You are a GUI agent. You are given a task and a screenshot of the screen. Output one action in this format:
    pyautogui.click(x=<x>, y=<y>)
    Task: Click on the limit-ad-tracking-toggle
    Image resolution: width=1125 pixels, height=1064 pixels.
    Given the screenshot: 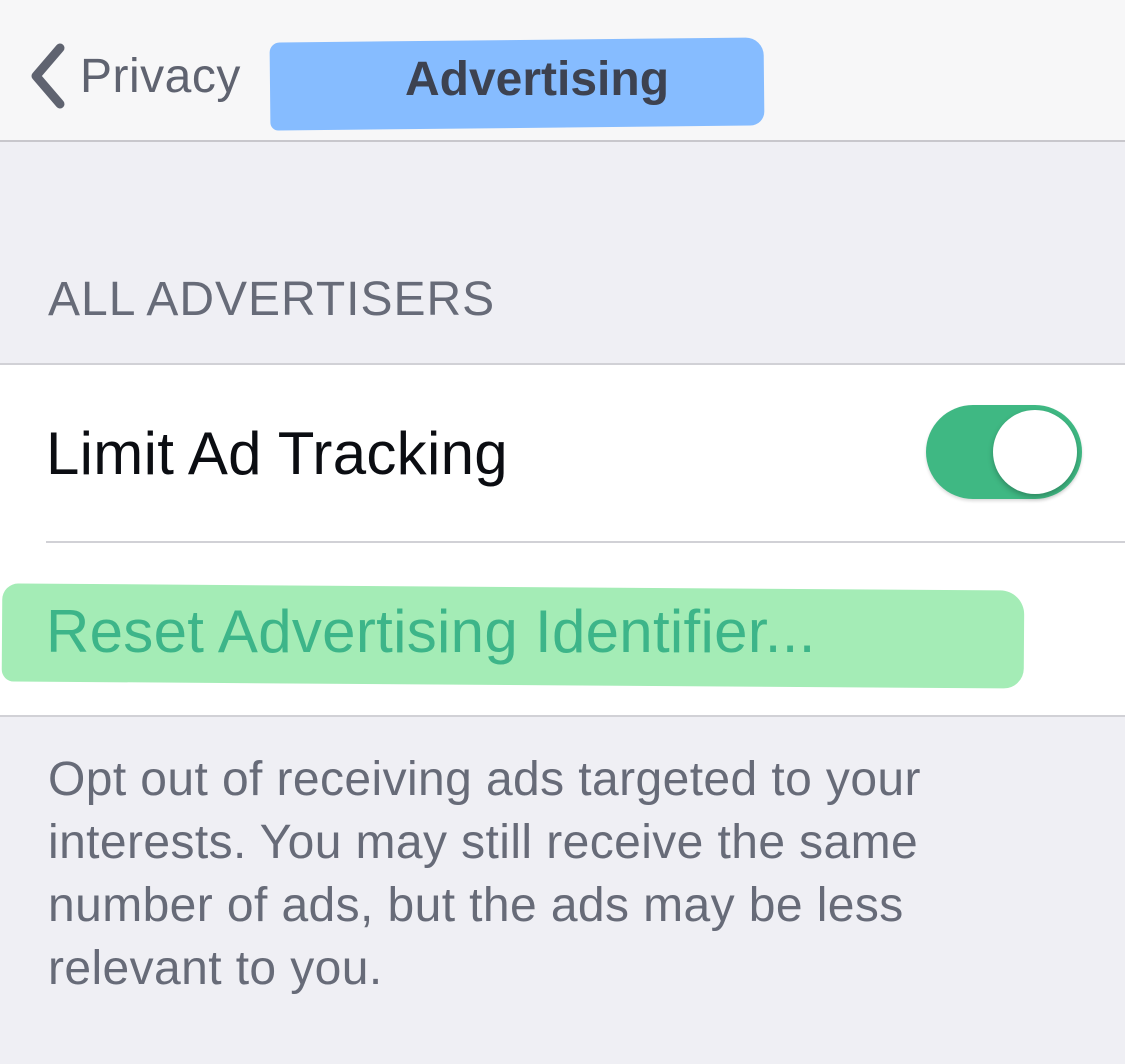 What is the action you would take?
    pyautogui.click(x=1004, y=452)
    